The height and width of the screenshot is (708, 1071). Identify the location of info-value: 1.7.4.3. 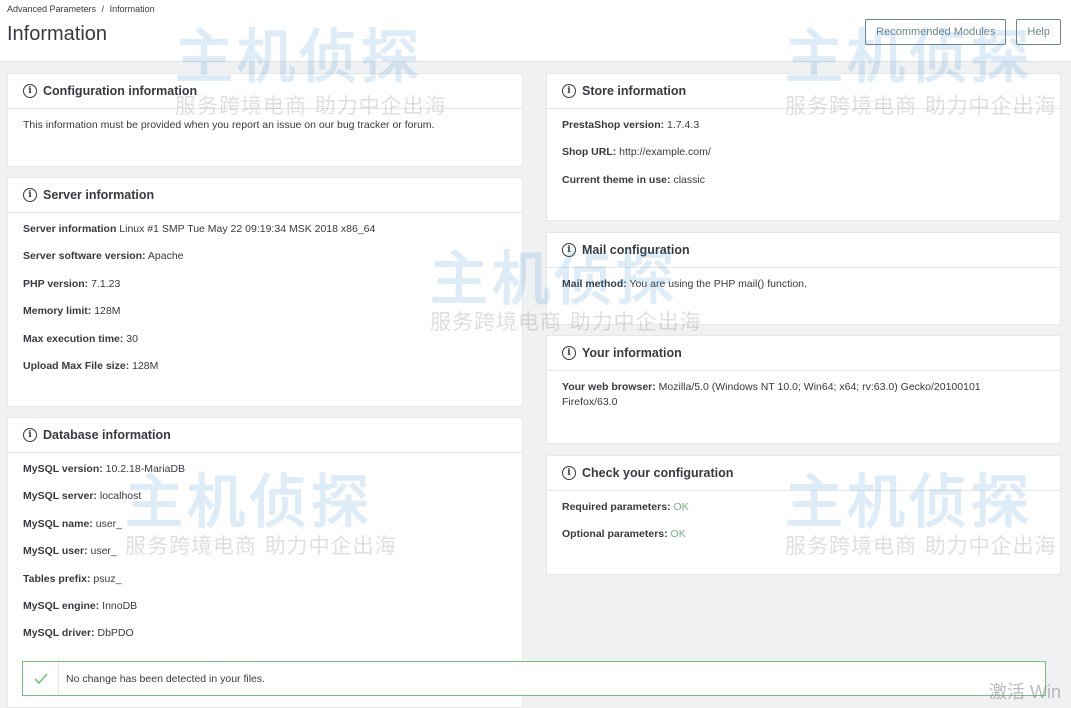
(683, 125).